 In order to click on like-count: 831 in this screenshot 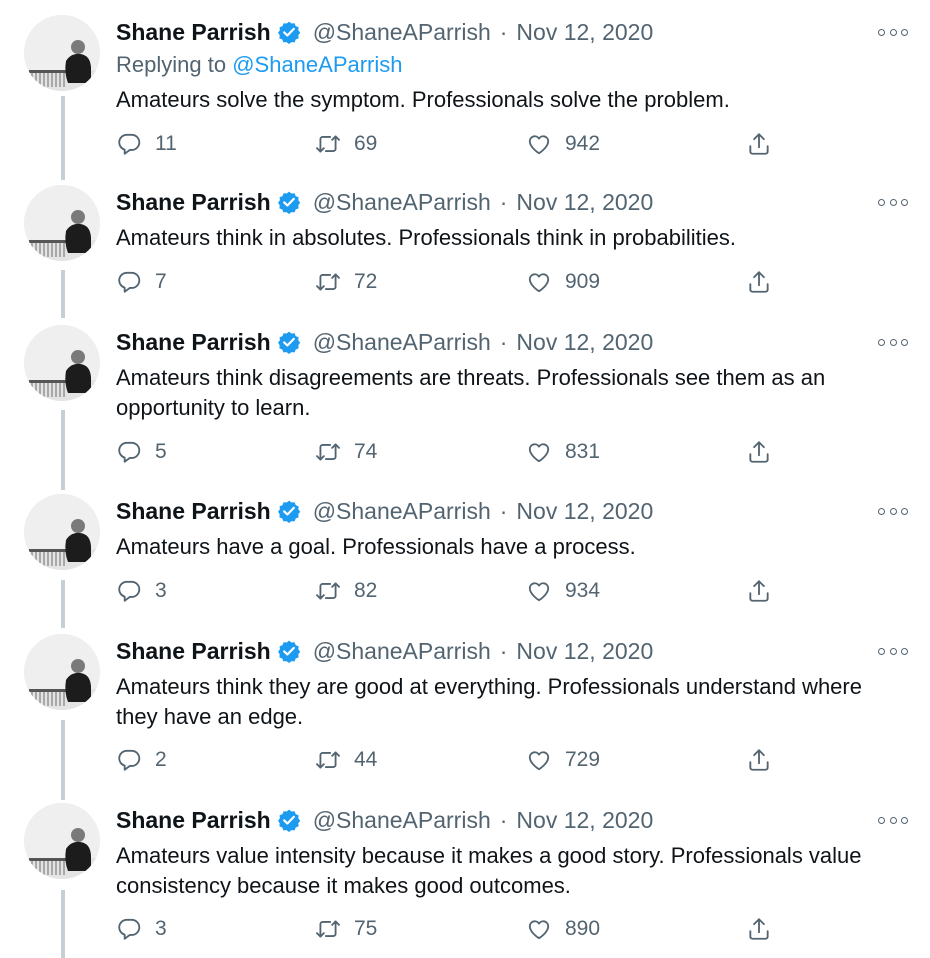, I will do `click(583, 451)`.